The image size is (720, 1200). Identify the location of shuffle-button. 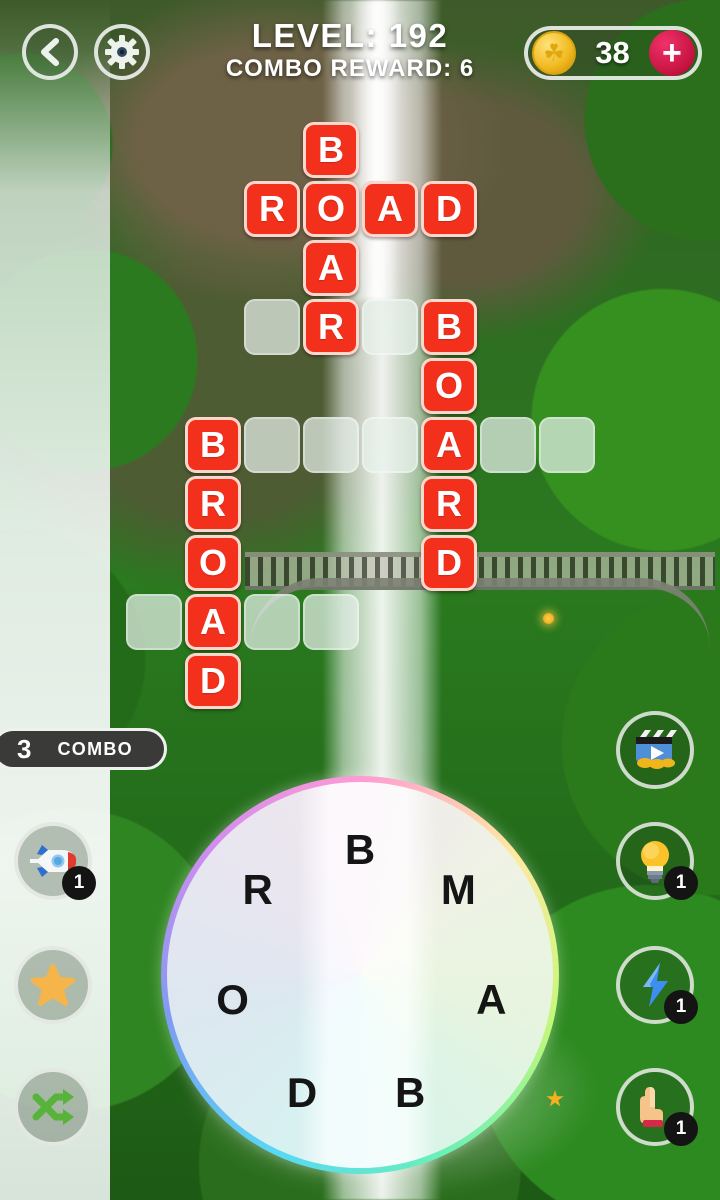
(53, 1107).